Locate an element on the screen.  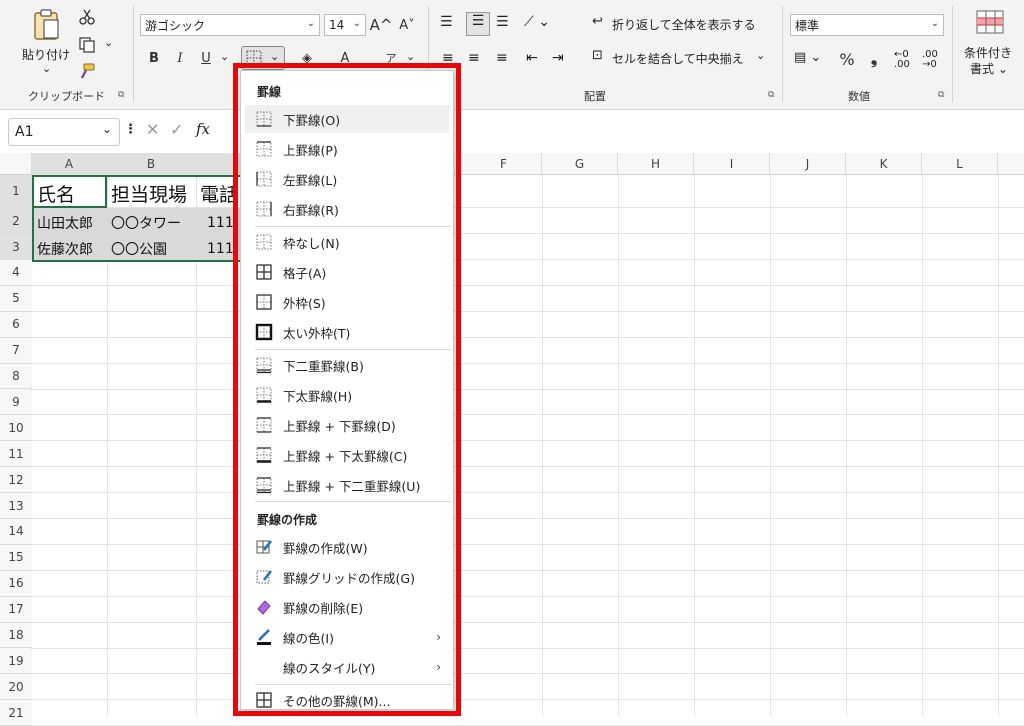
align-center-icon: ≡ is located at coordinates (474, 58).